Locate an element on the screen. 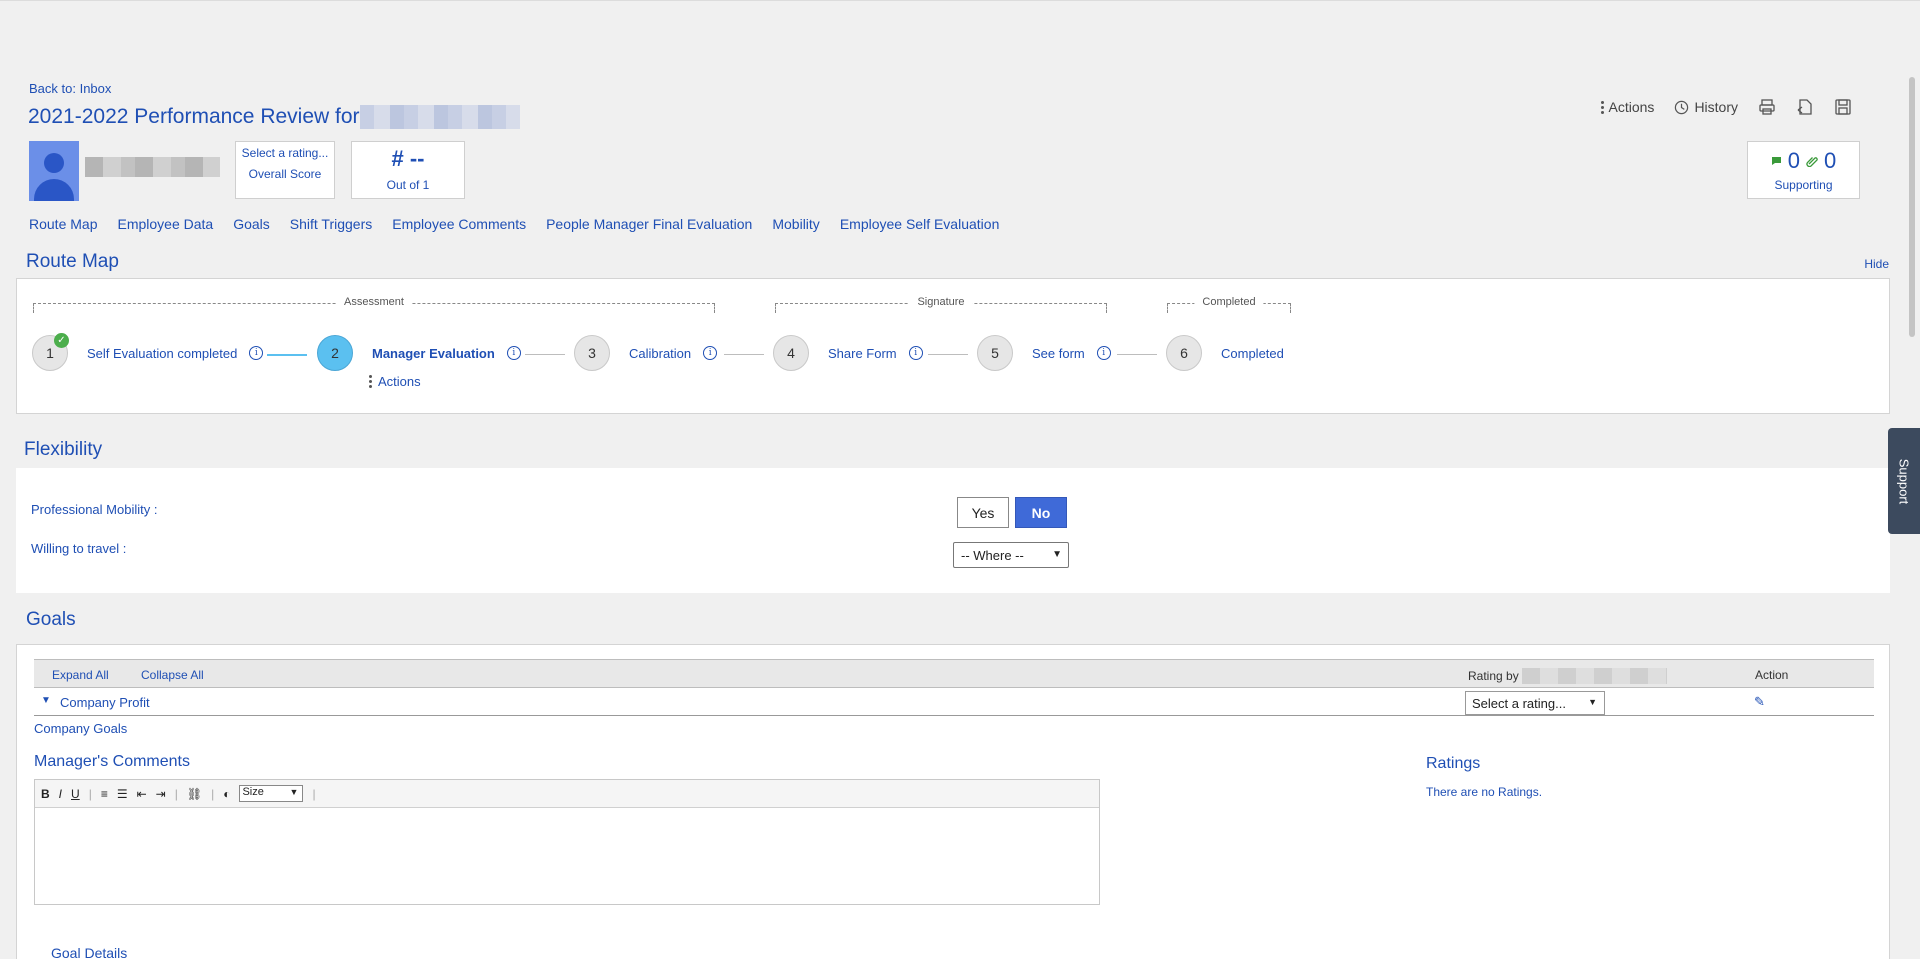 The height and width of the screenshot is (959, 1920). step-2-number: 2 is located at coordinates (335, 353).